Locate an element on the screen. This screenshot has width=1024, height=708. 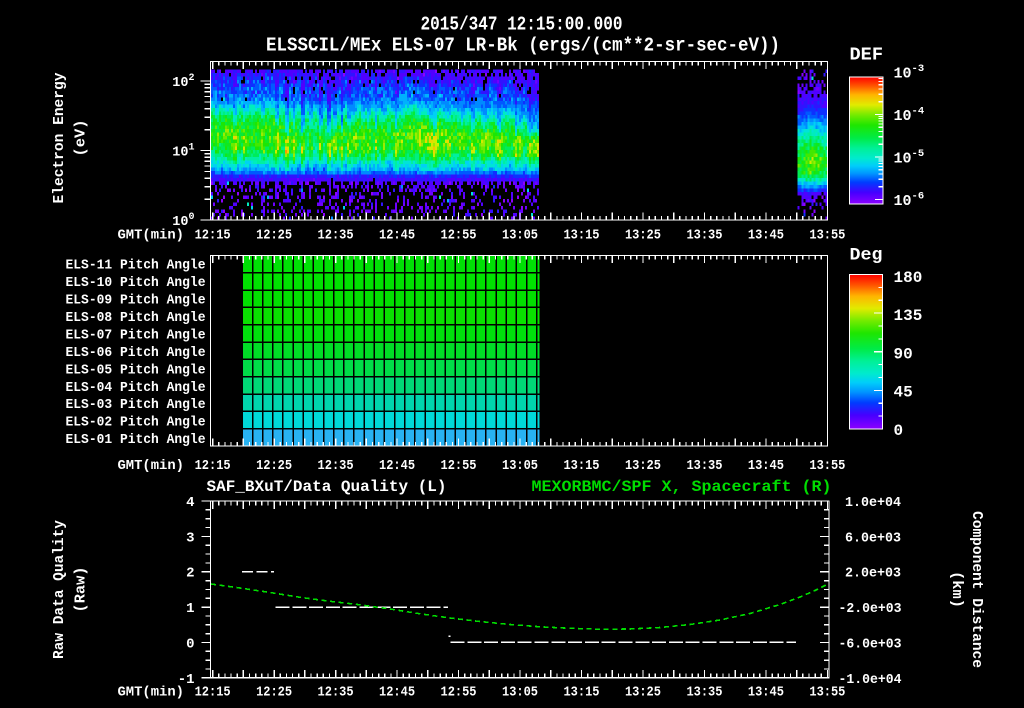
svg-text: ELS-05 Pitch Angle is located at coordinates (136, 370).